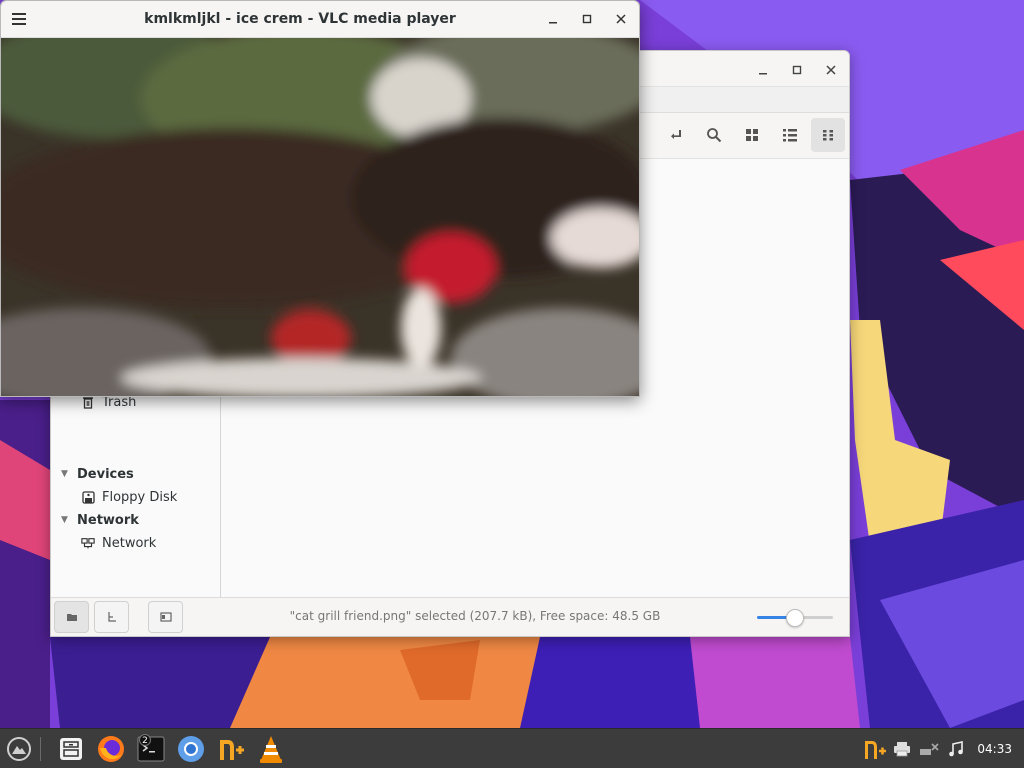 The height and width of the screenshot is (768, 1024). Describe the element at coordinates (929, 749) in the screenshot. I see `network-disconnected-icon` at that location.